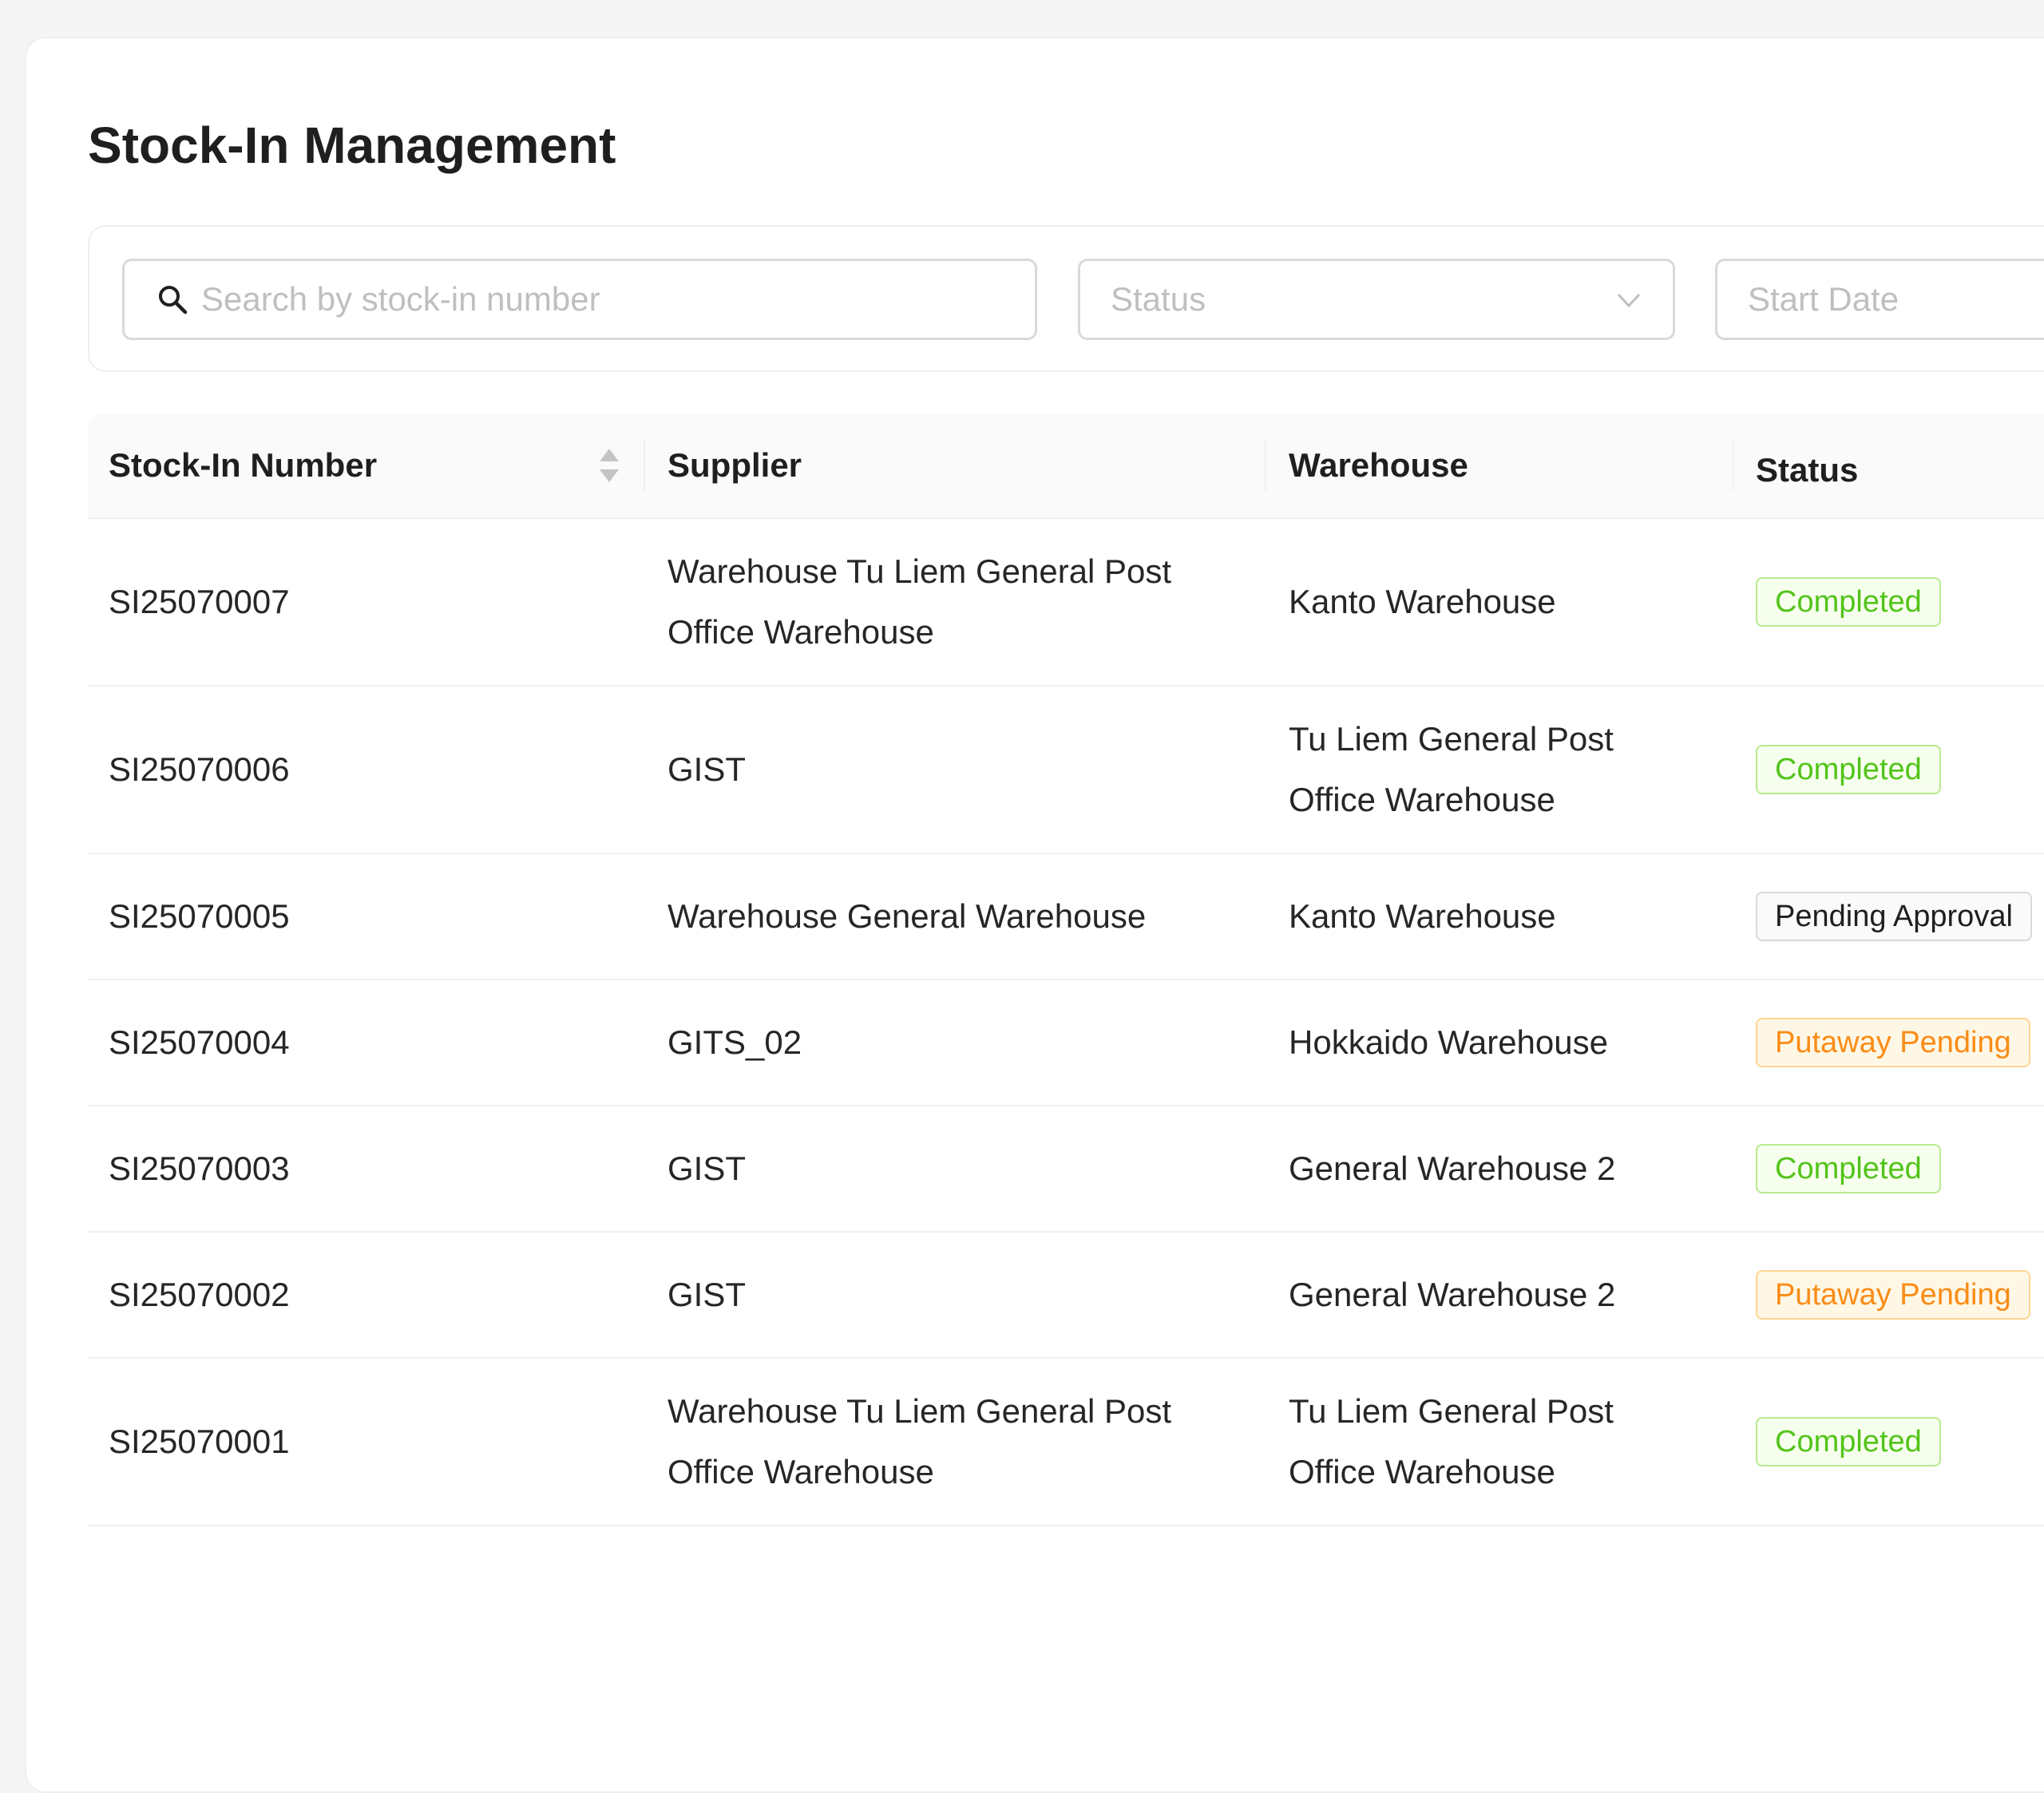  What do you see at coordinates (1807, 470) in the screenshot?
I see `column-header-status: Status` at bounding box center [1807, 470].